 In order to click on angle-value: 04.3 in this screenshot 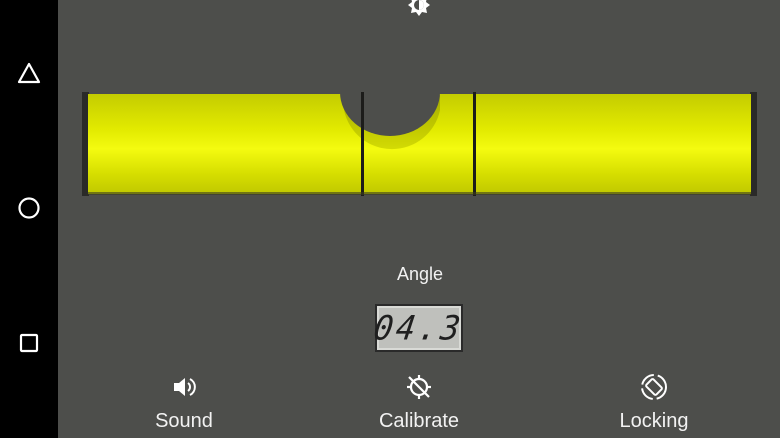, I will do `click(419, 328)`.